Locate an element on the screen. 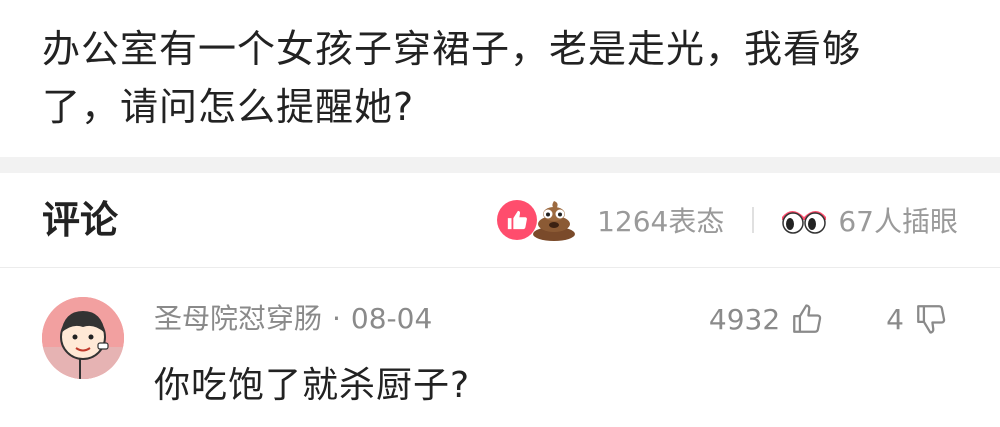  comment-author: 圣母院怼穿肠 is located at coordinates (238, 319).